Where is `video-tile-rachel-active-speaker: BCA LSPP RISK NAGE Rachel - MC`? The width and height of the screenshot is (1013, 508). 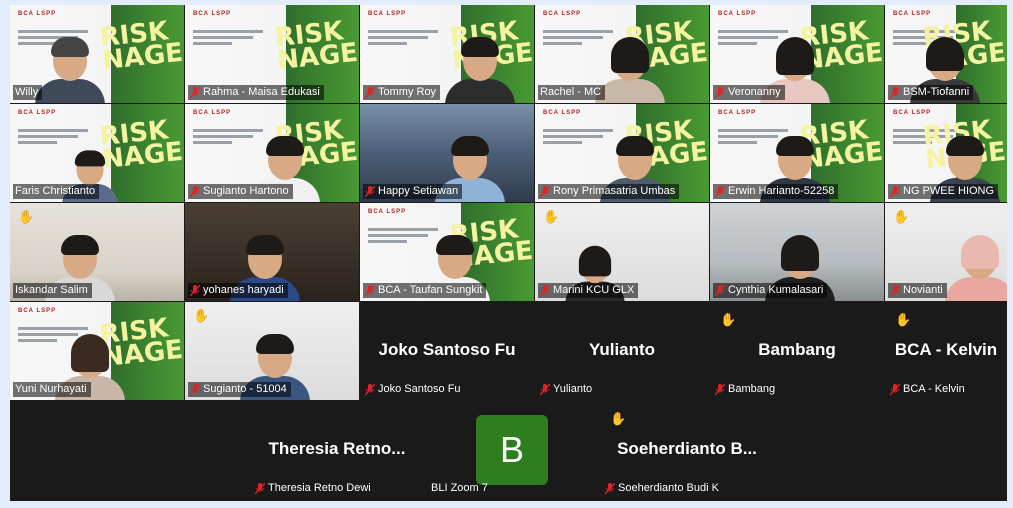
video-tile-rachel-active-speaker: BCA LSPP RISK NAGE Rachel - MC is located at coordinates (622, 54).